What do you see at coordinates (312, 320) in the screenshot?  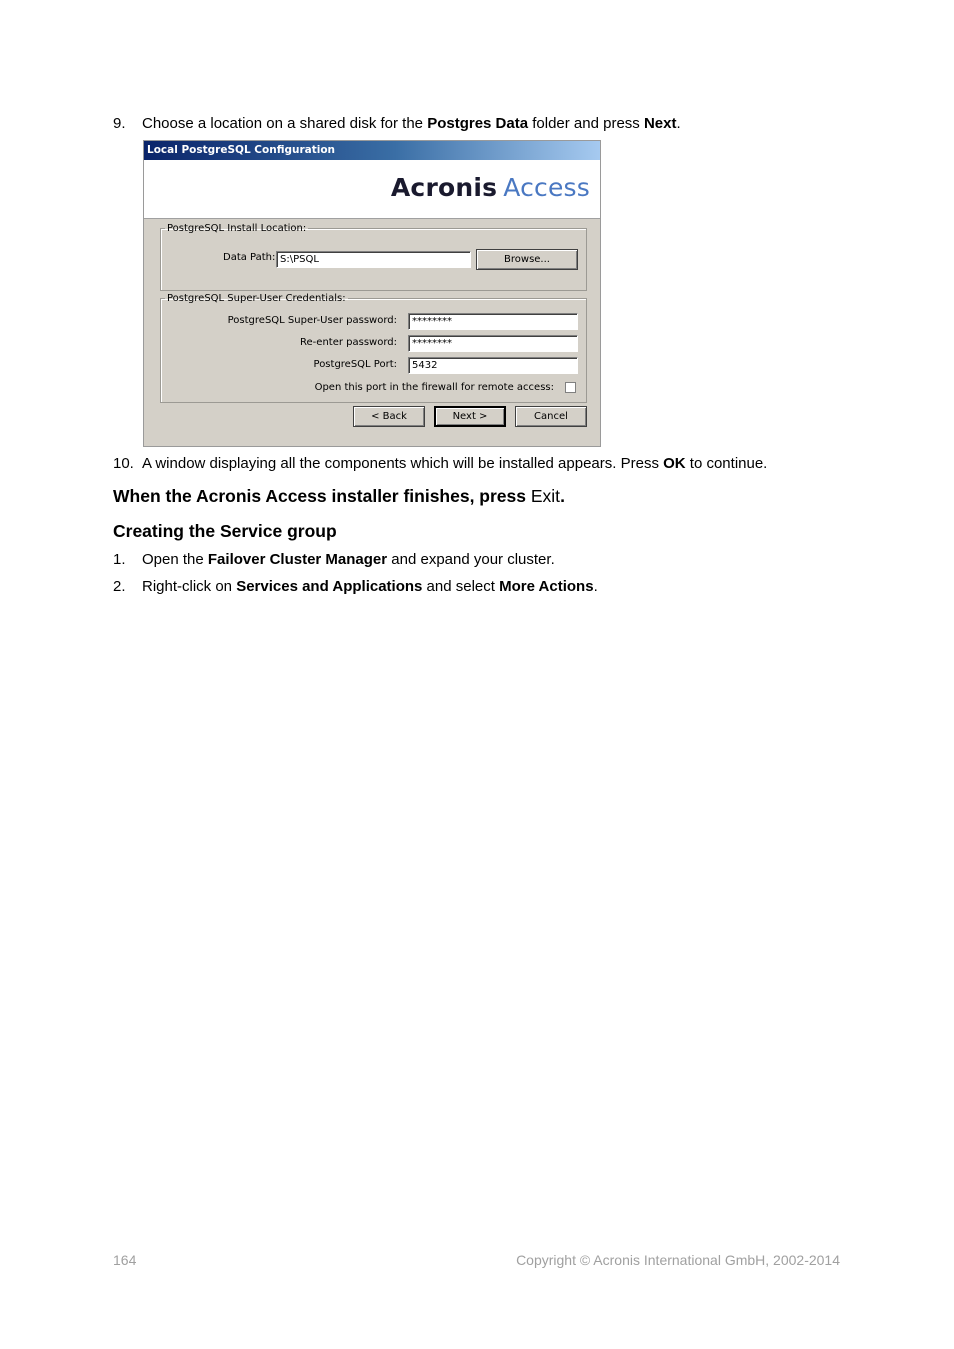 I see `password-label: PostgreSQL Super-User password:` at bounding box center [312, 320].